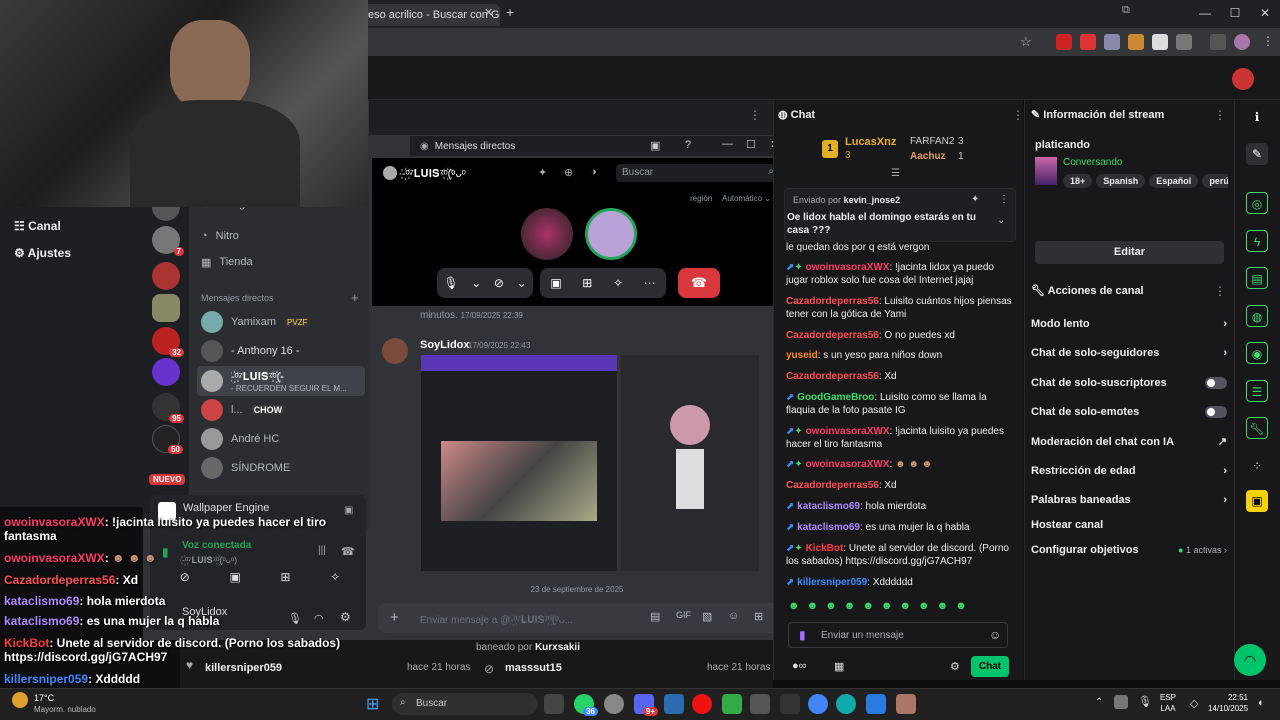 This screenshot has width=1280, height=720. I want to click on hang-up-button: ☎, so click(699, 283).